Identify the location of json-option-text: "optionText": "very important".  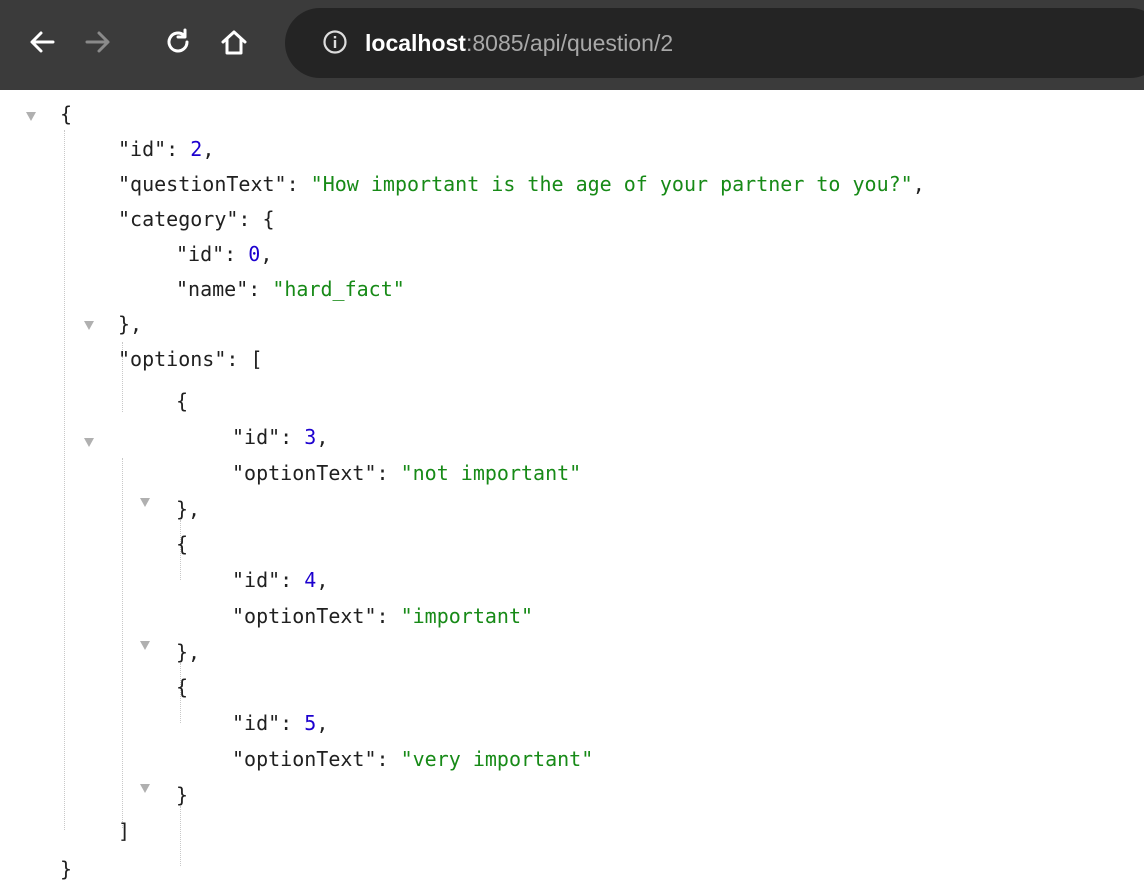
(413, 759).